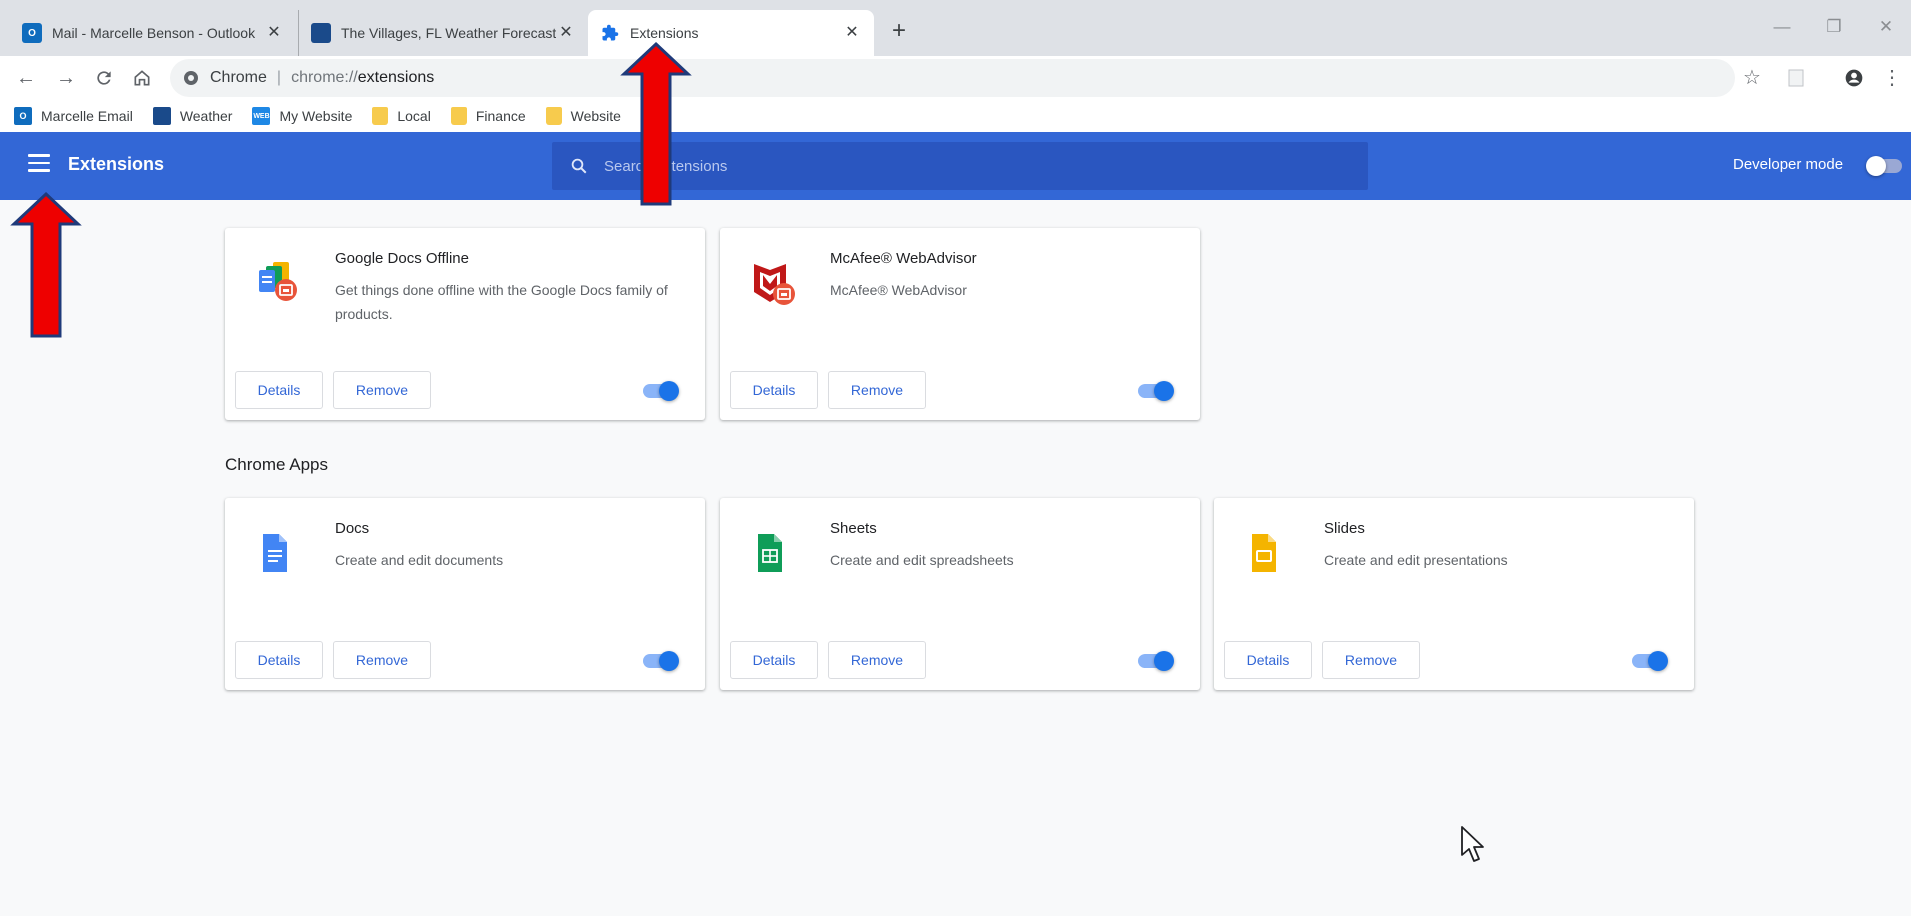  What do you see at coordinates (87, 116) in the screenshot?
I see `bookmark-label: Marcelle Email` at bounding box center [87, 116].